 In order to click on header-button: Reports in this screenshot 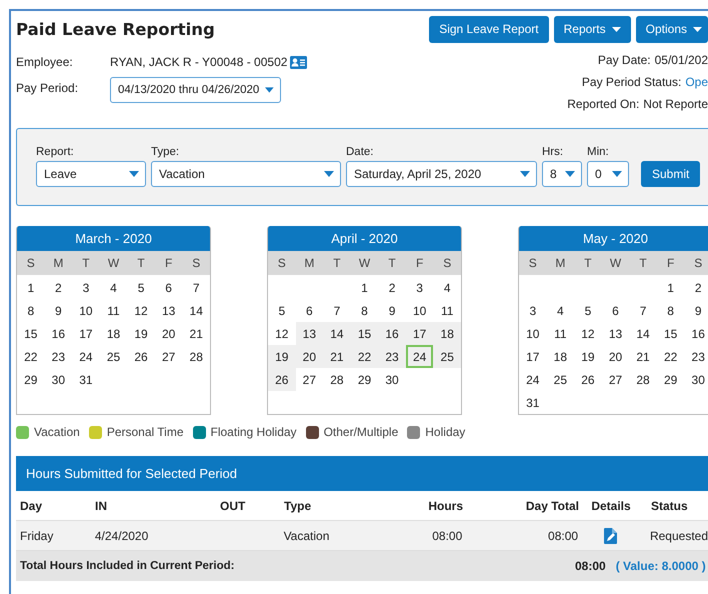, I will do `click(592, 29)`.